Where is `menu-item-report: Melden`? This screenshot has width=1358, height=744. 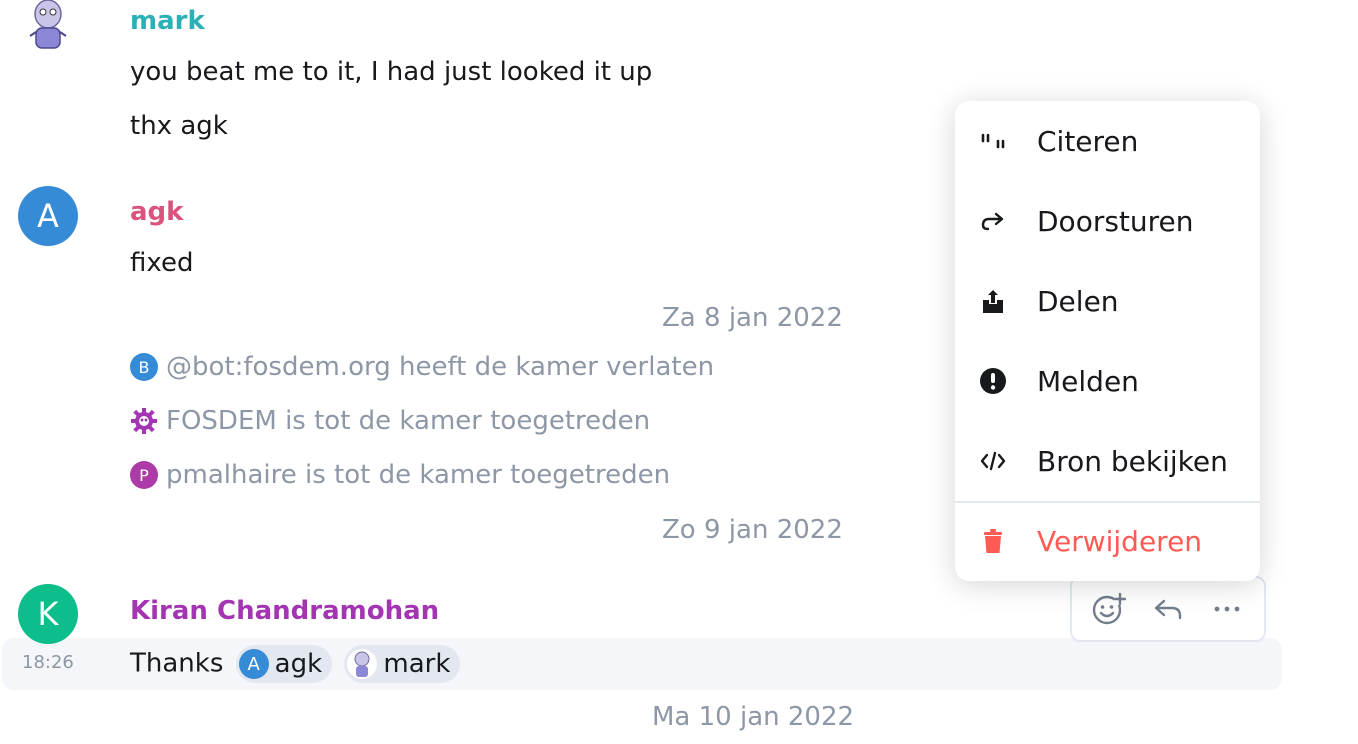
menu-item-report: Melden is located at coordinates (1107, 381).